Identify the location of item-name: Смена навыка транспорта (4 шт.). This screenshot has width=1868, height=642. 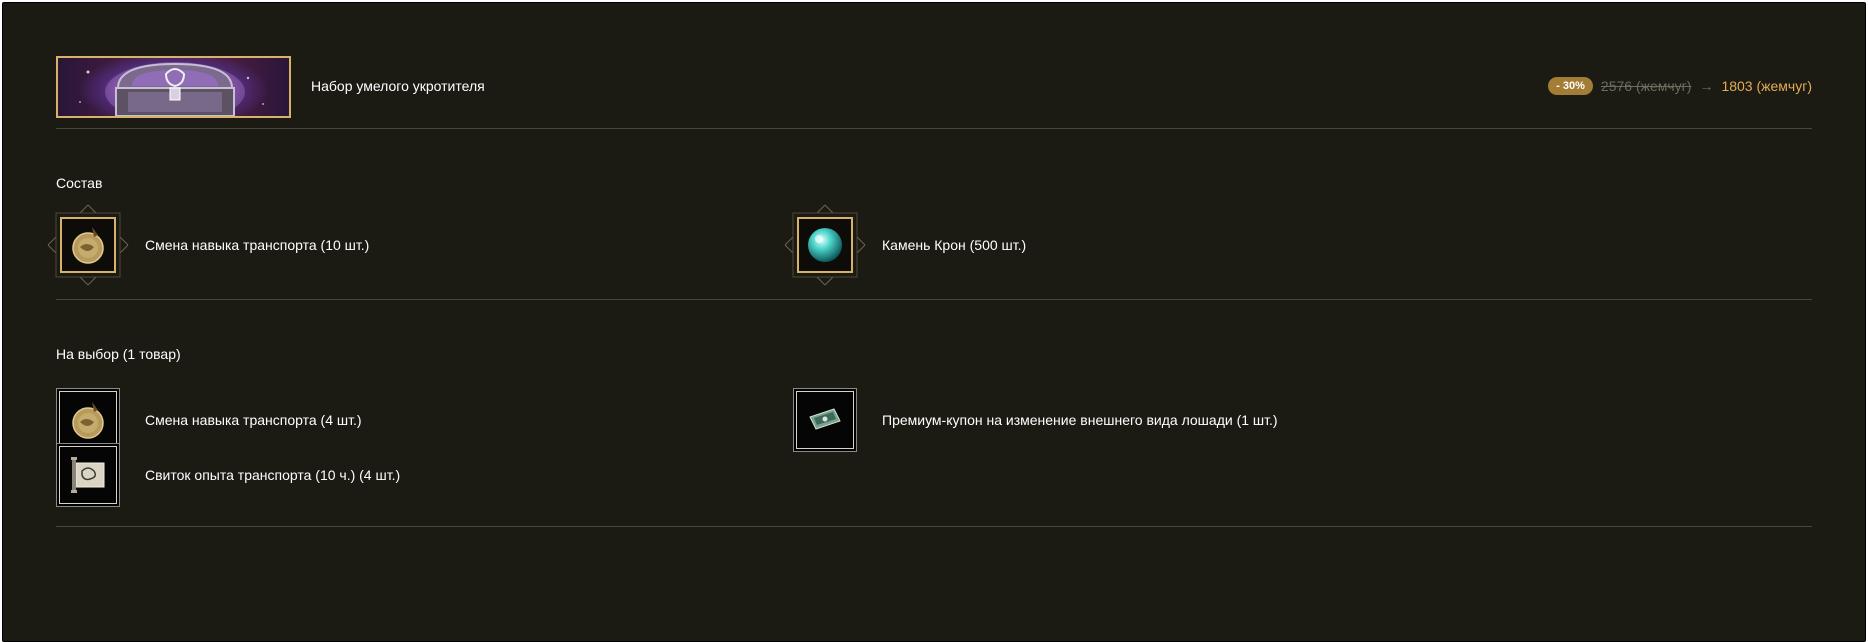
(253, 420).